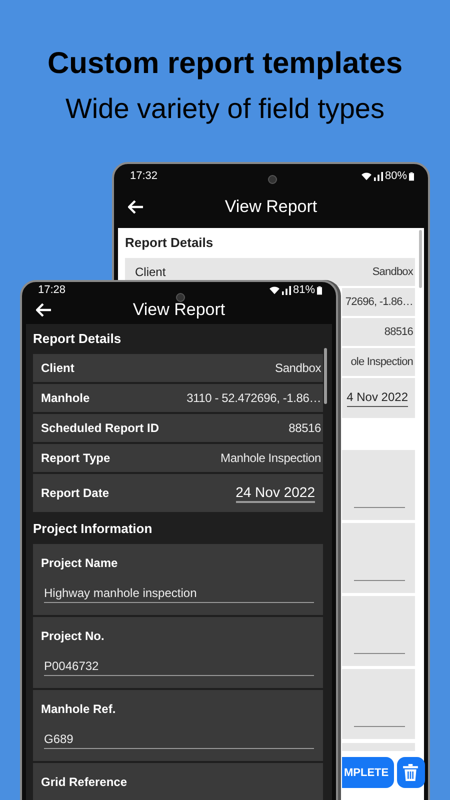 Image resolution: width=450 pixels, height=800 pixels. Describe the element at coordinates (179, 667) in the screenshot. I see `input-field: P0046732` at that location.